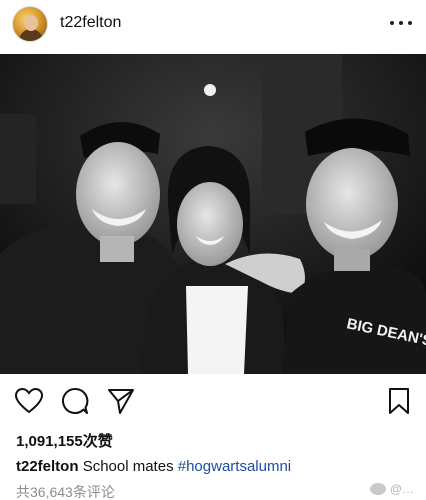  I want to click on post-caption: t22felton School mates #hogwartsalumni, so click(153, 466).